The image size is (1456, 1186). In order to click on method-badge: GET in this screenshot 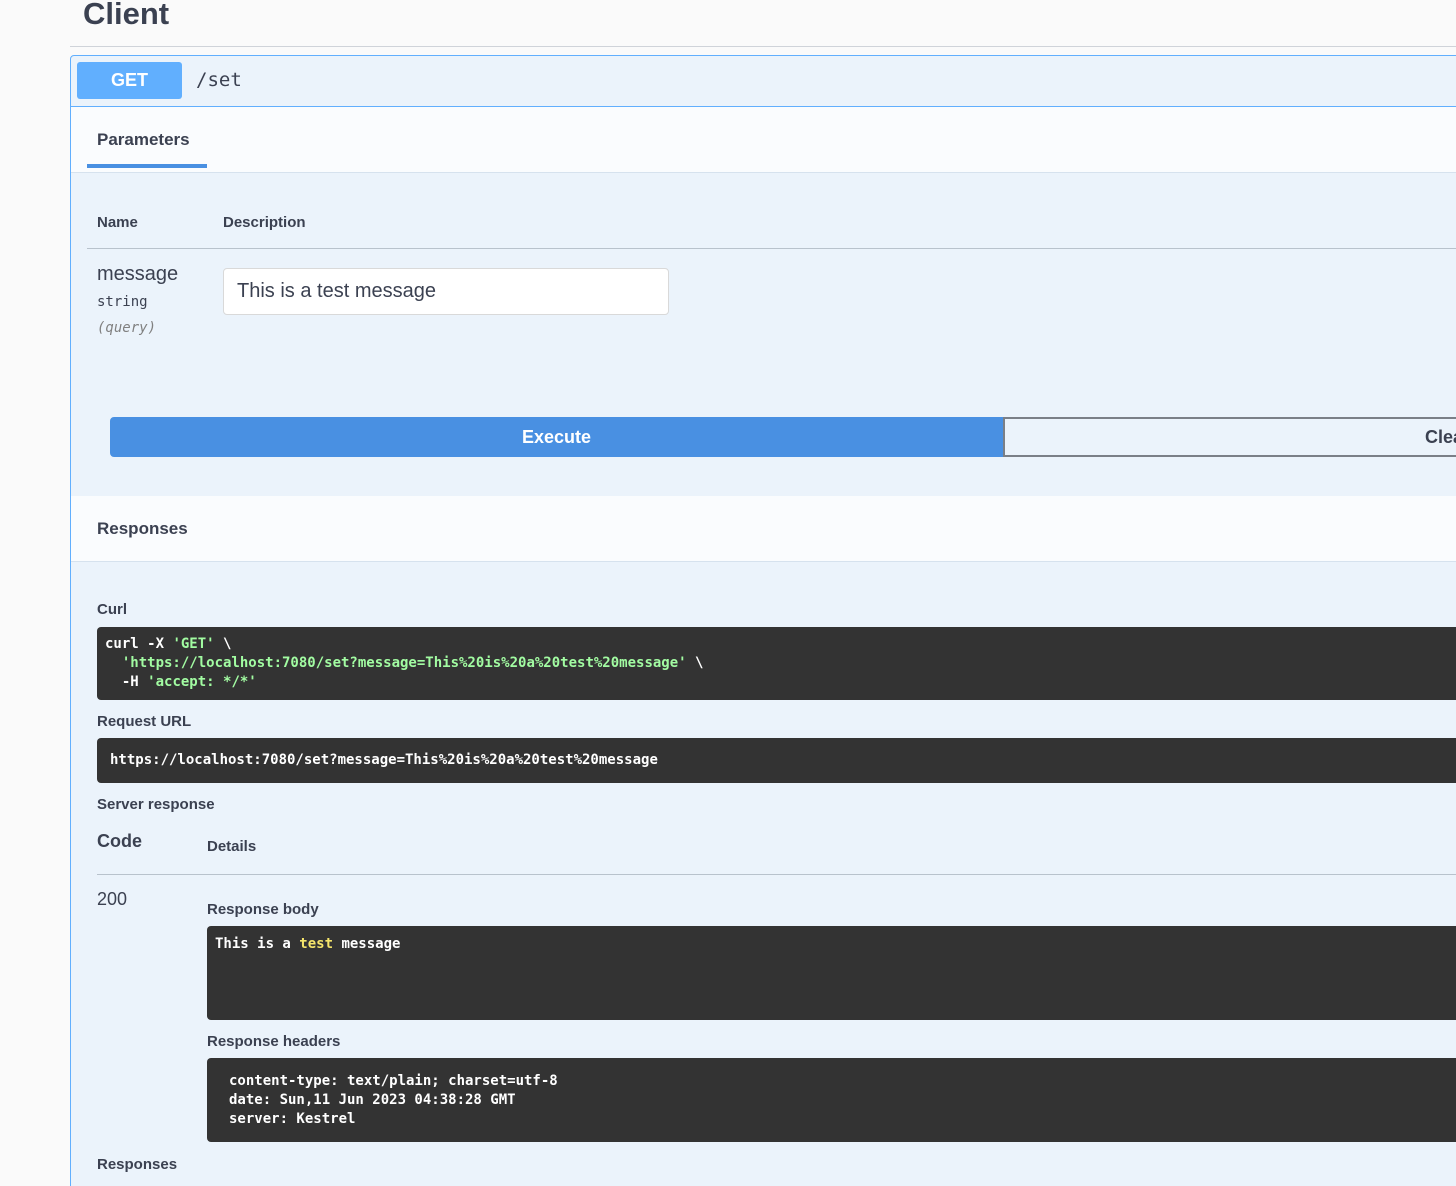, I will do `click(129, 80)`.